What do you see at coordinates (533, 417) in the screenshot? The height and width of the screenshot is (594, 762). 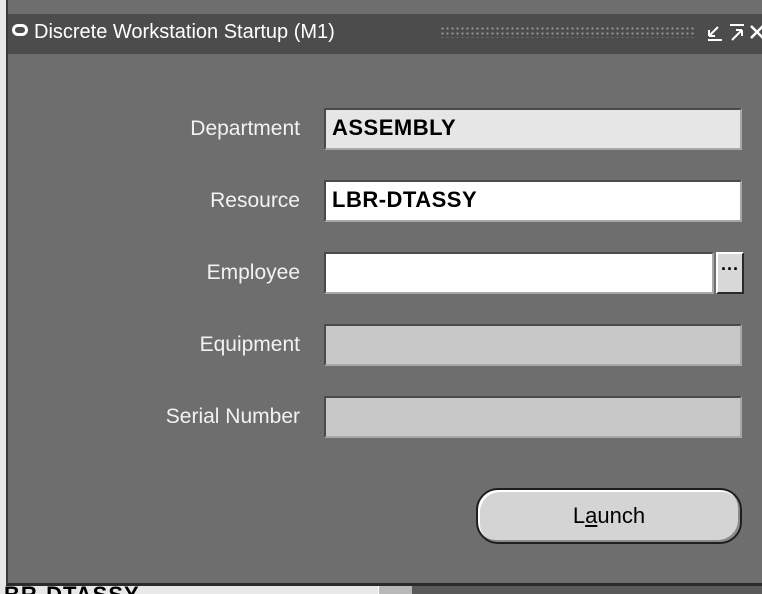 I see `serial-number-field` at bounding box center [533, 417].